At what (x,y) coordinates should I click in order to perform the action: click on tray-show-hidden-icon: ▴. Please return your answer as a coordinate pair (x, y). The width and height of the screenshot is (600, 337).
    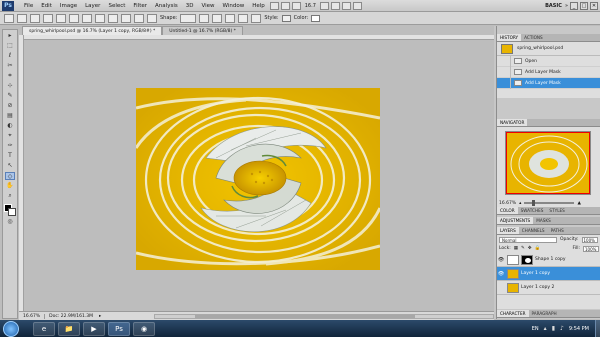
    Looking at the image, I should click on (545, 328).